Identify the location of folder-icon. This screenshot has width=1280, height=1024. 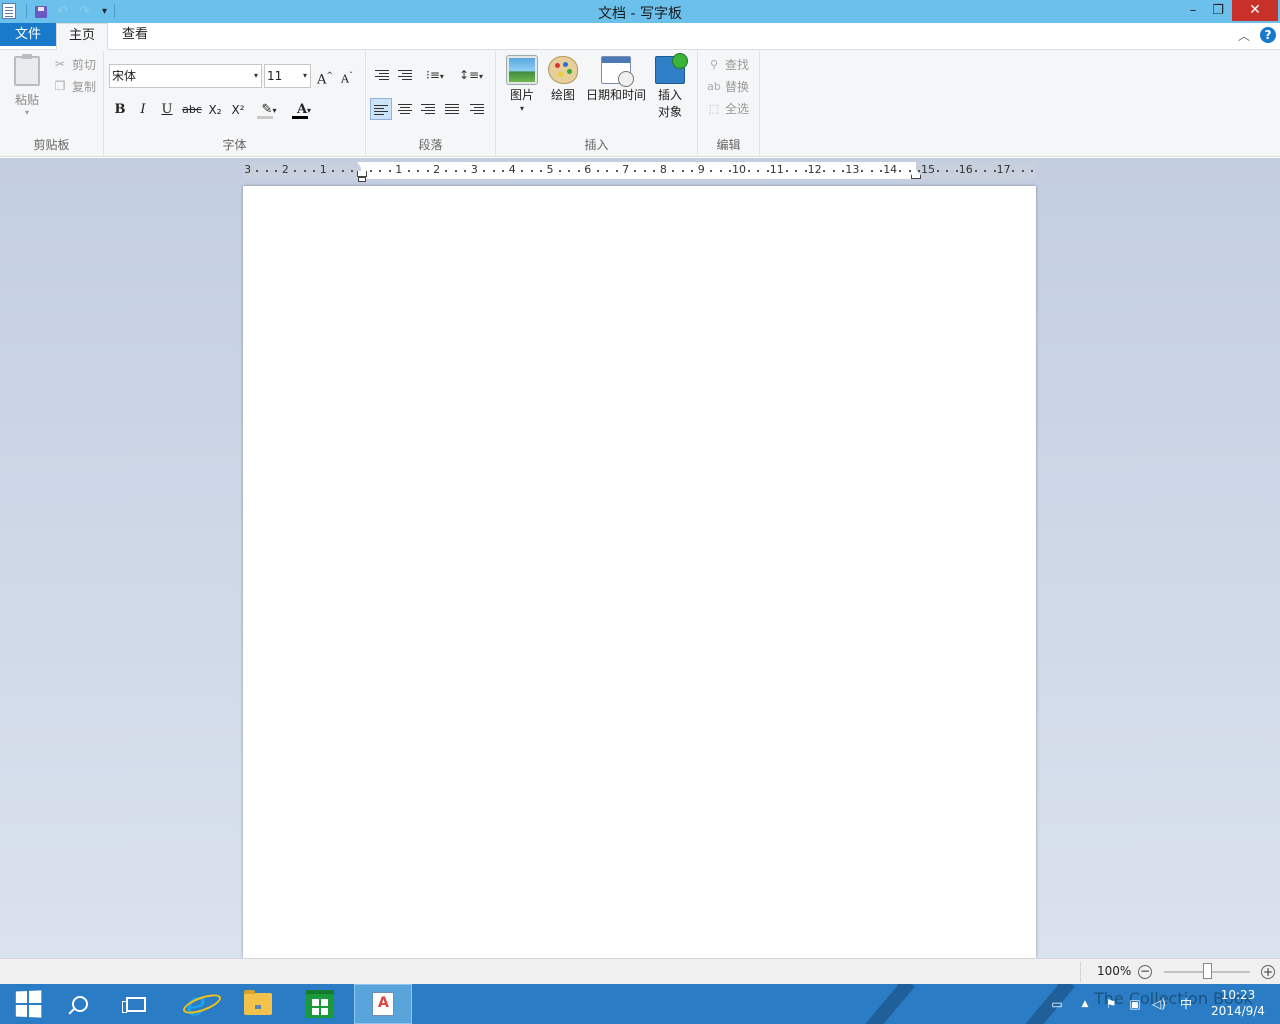
(258, 1002).